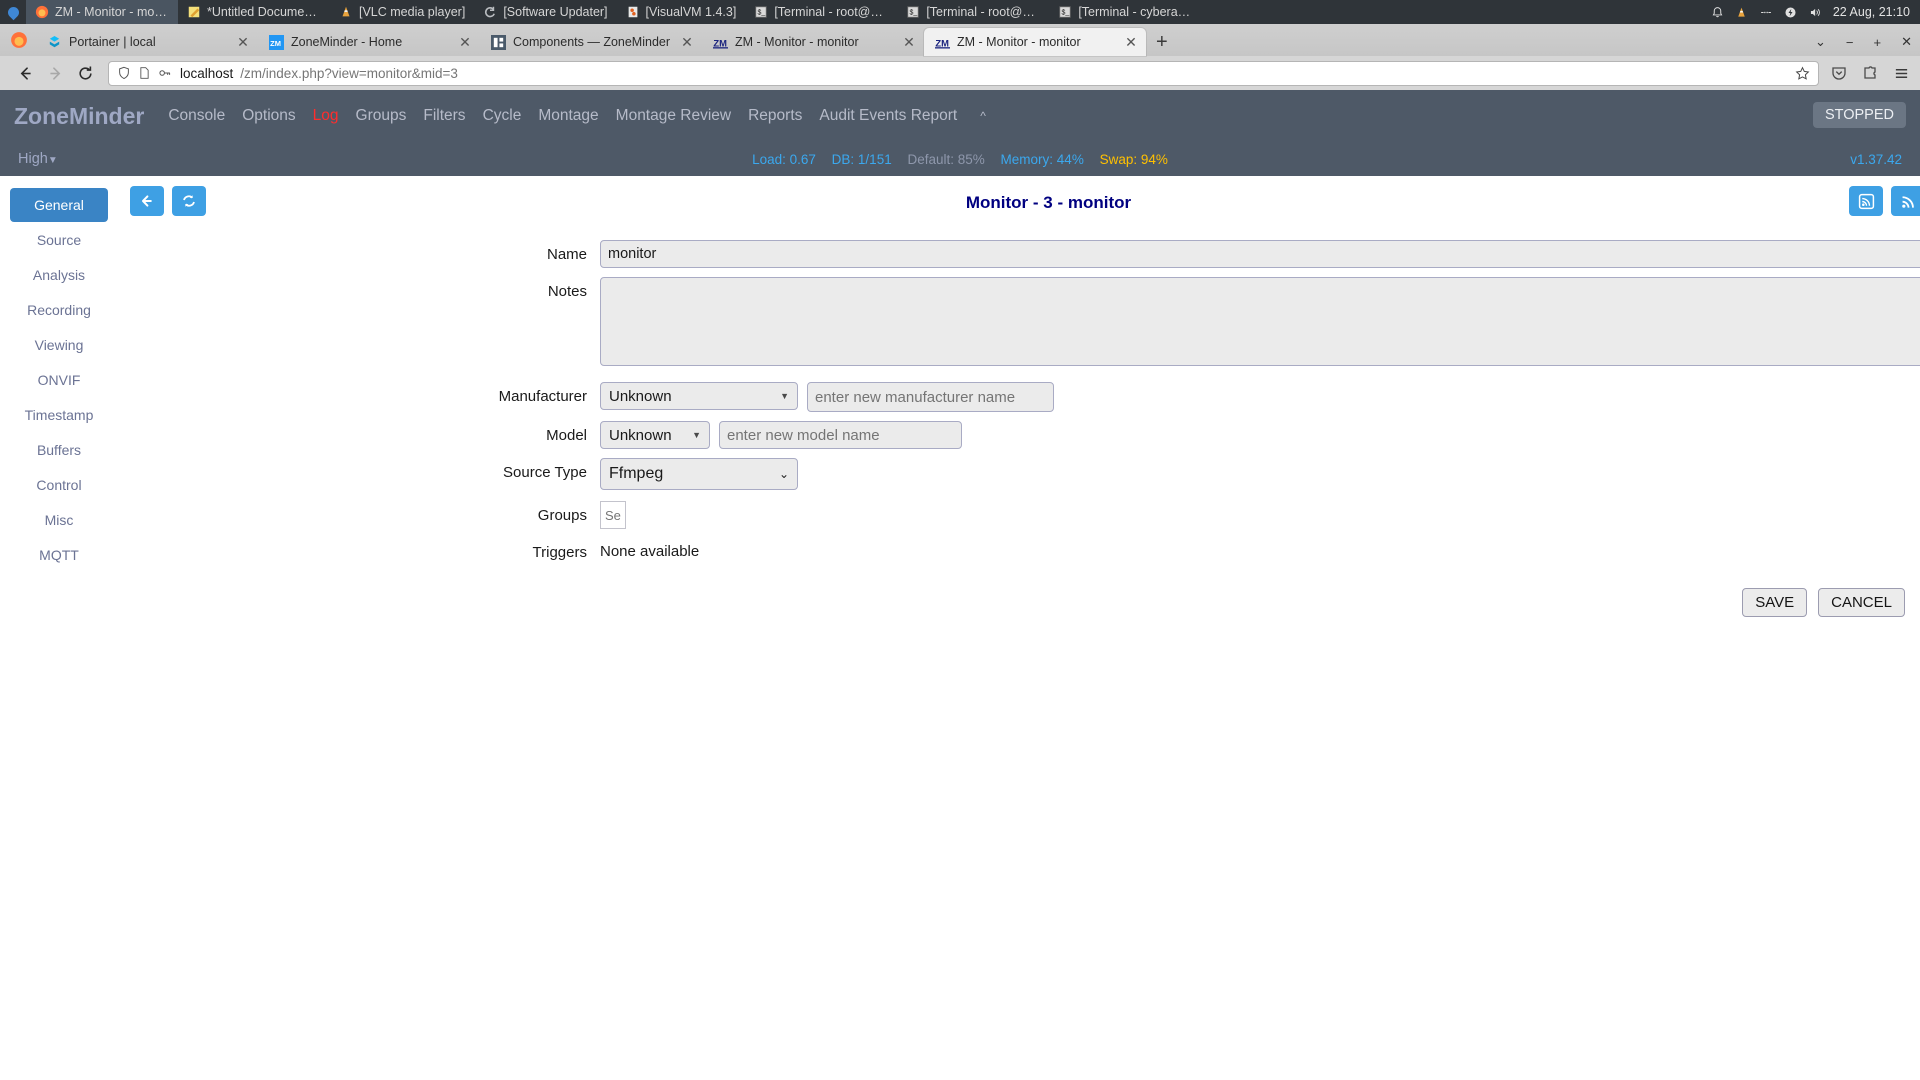 The height and width of the screenshot is (1080, 1920). What do you see at coordinates (1025, 515) in the screenshot?
I see `form-row-groups: Groups` at bounding box center [1025, 515].